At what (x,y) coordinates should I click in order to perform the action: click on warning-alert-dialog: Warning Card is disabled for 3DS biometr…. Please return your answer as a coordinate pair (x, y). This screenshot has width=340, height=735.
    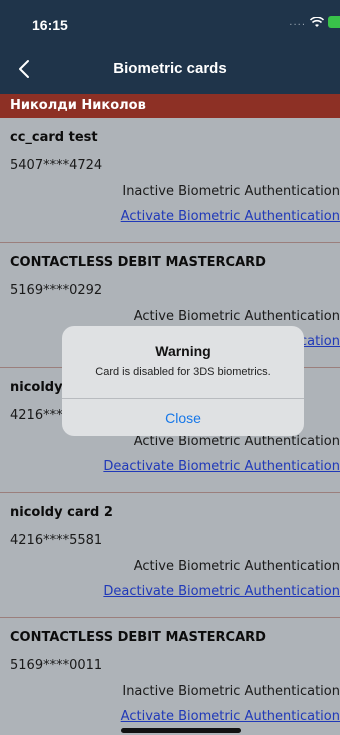
    Looking at the image, I should click on (183, 381).